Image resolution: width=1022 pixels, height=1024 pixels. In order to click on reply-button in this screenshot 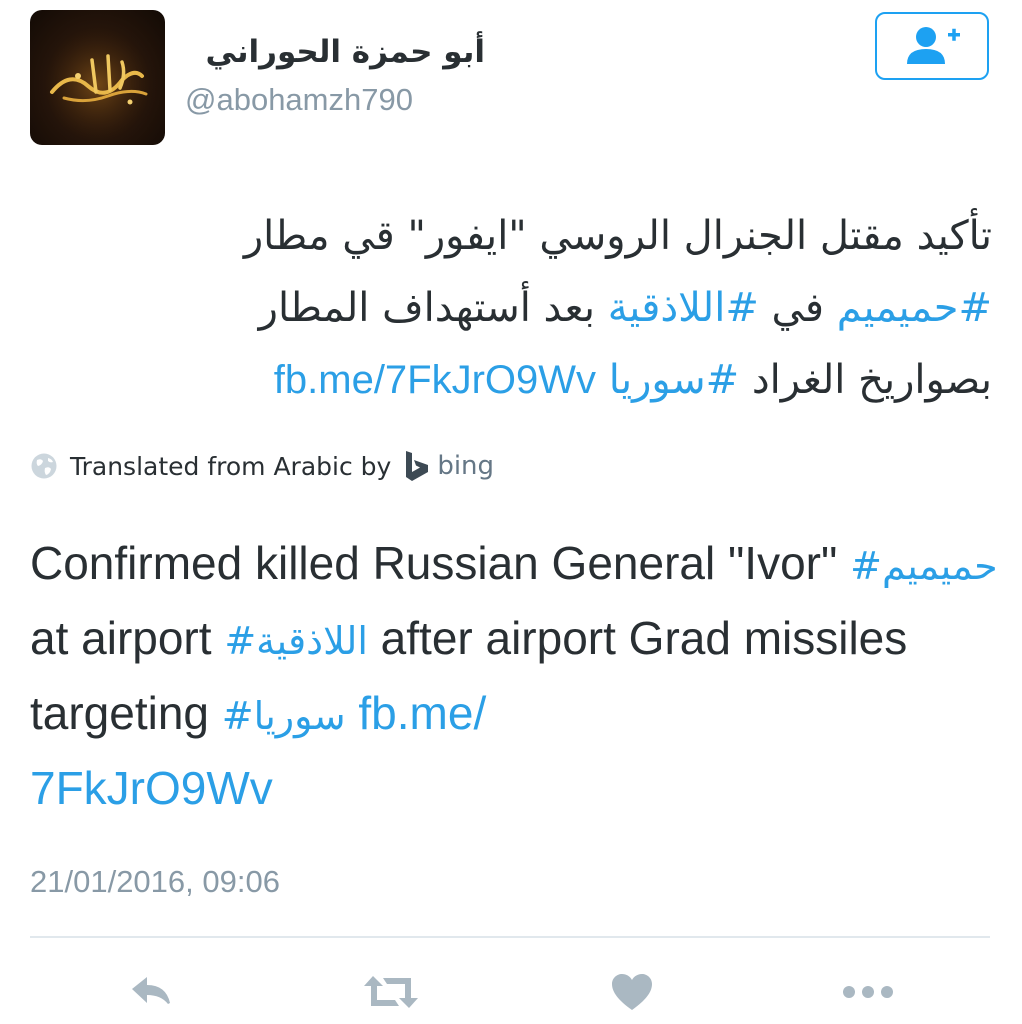, I will do `click(152, 992)`.